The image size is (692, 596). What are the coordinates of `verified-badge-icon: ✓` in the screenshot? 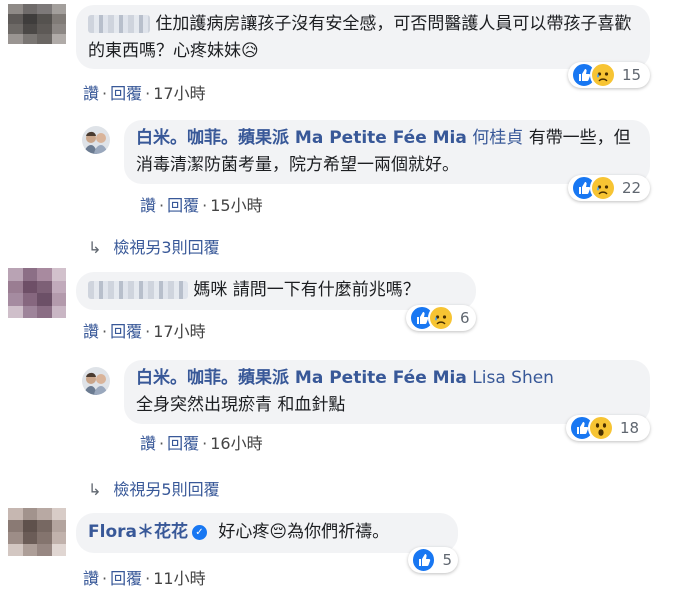 It's located at (199, 532).